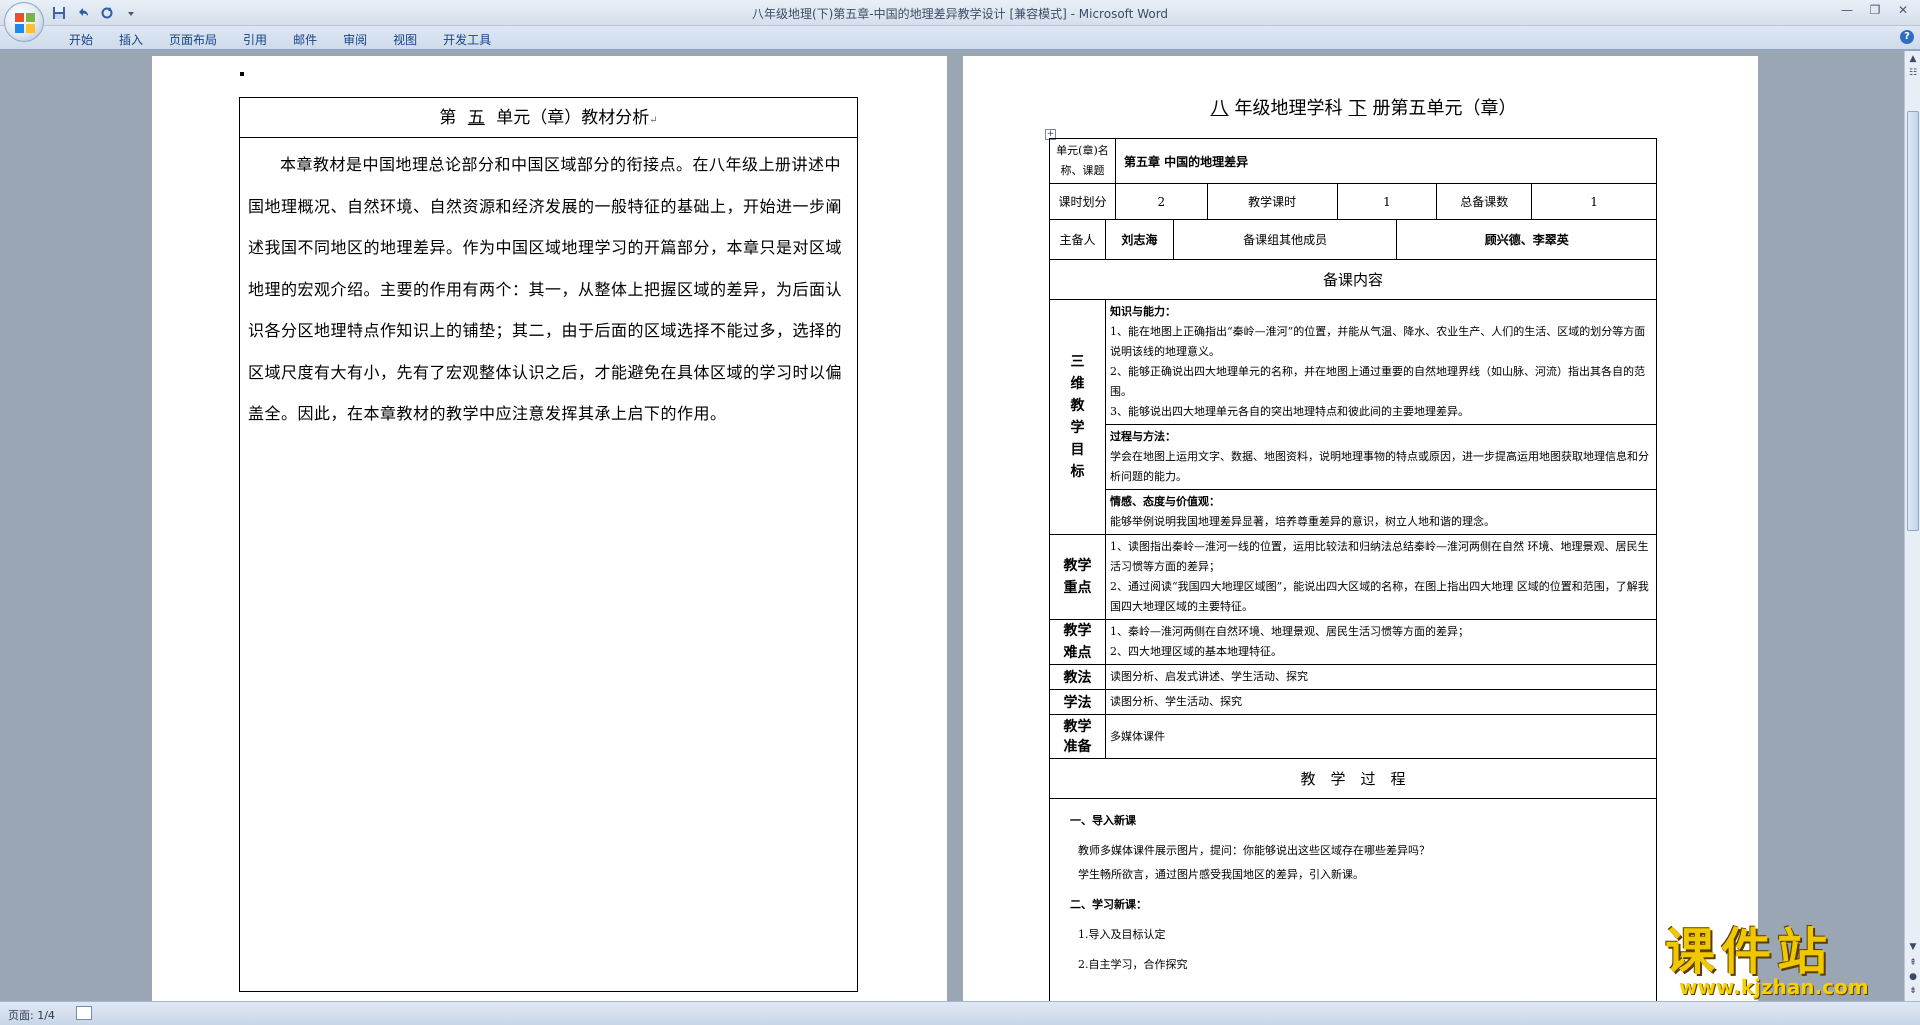 The image size is (1920, 1025). What do you see at coordinates (1749, 952) in the screenshot?
I see `watermark-name: 课件站` at bounding box center [1749, 952].